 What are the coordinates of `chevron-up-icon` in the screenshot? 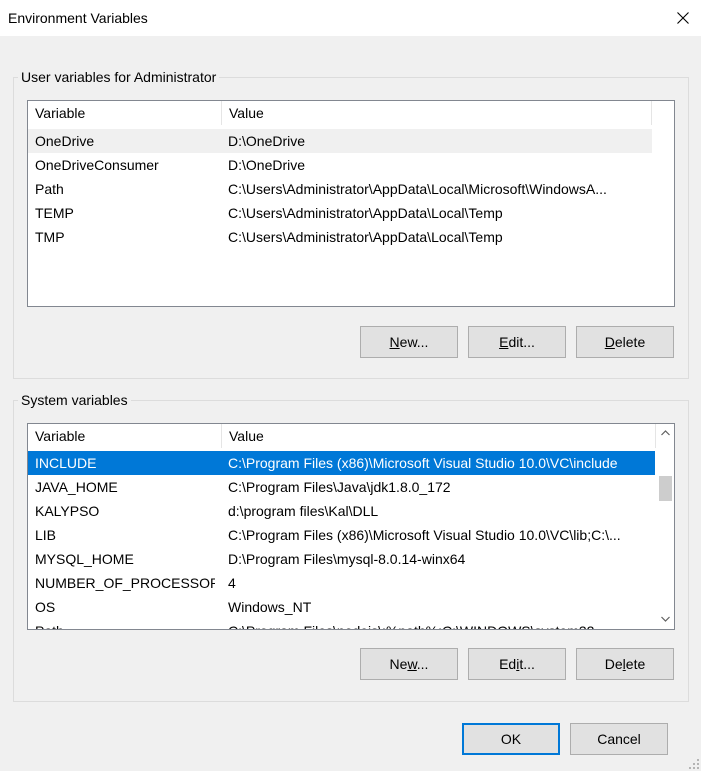 It's located at (665, 432).